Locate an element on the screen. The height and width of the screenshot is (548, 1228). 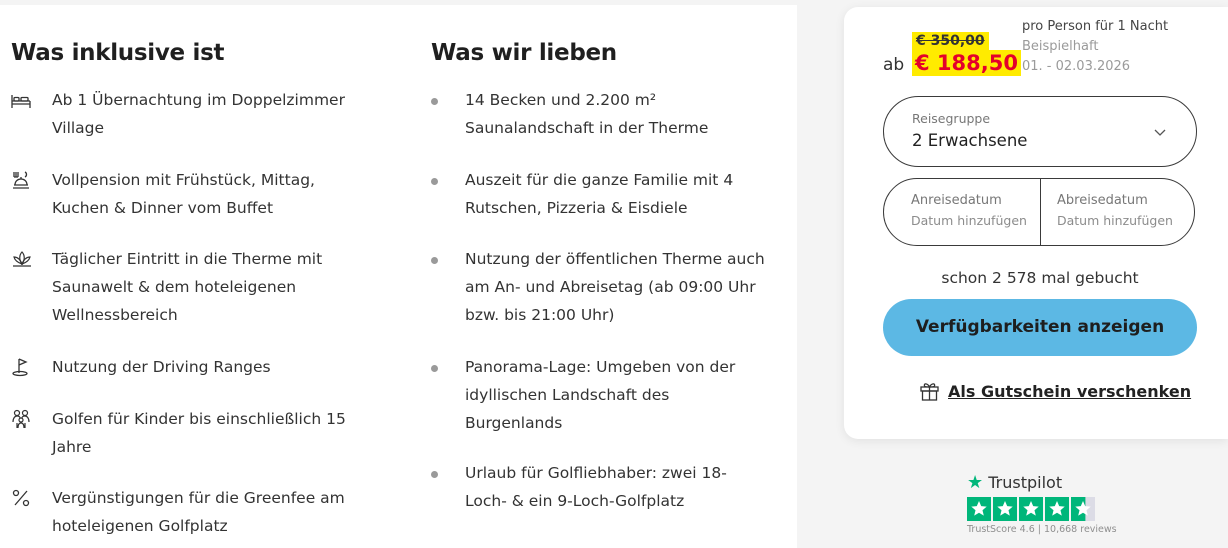
travel-group-label: Reisegruppe is located at coordinates (951, 118).